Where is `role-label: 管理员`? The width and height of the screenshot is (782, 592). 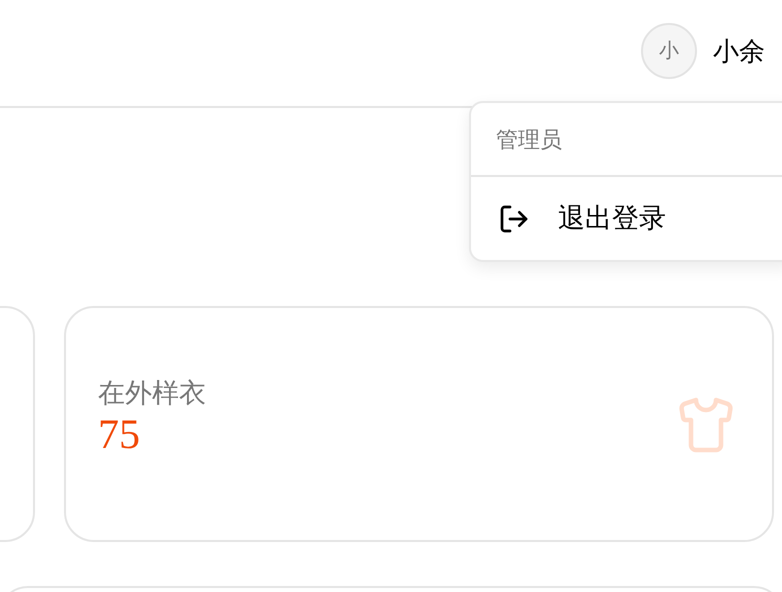 role-label: 管理员 is located at coordinates (529, 140).